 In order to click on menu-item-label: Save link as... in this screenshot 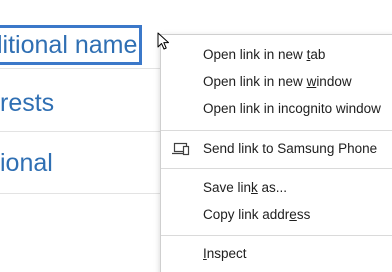, I will do `click(245, 187)`.